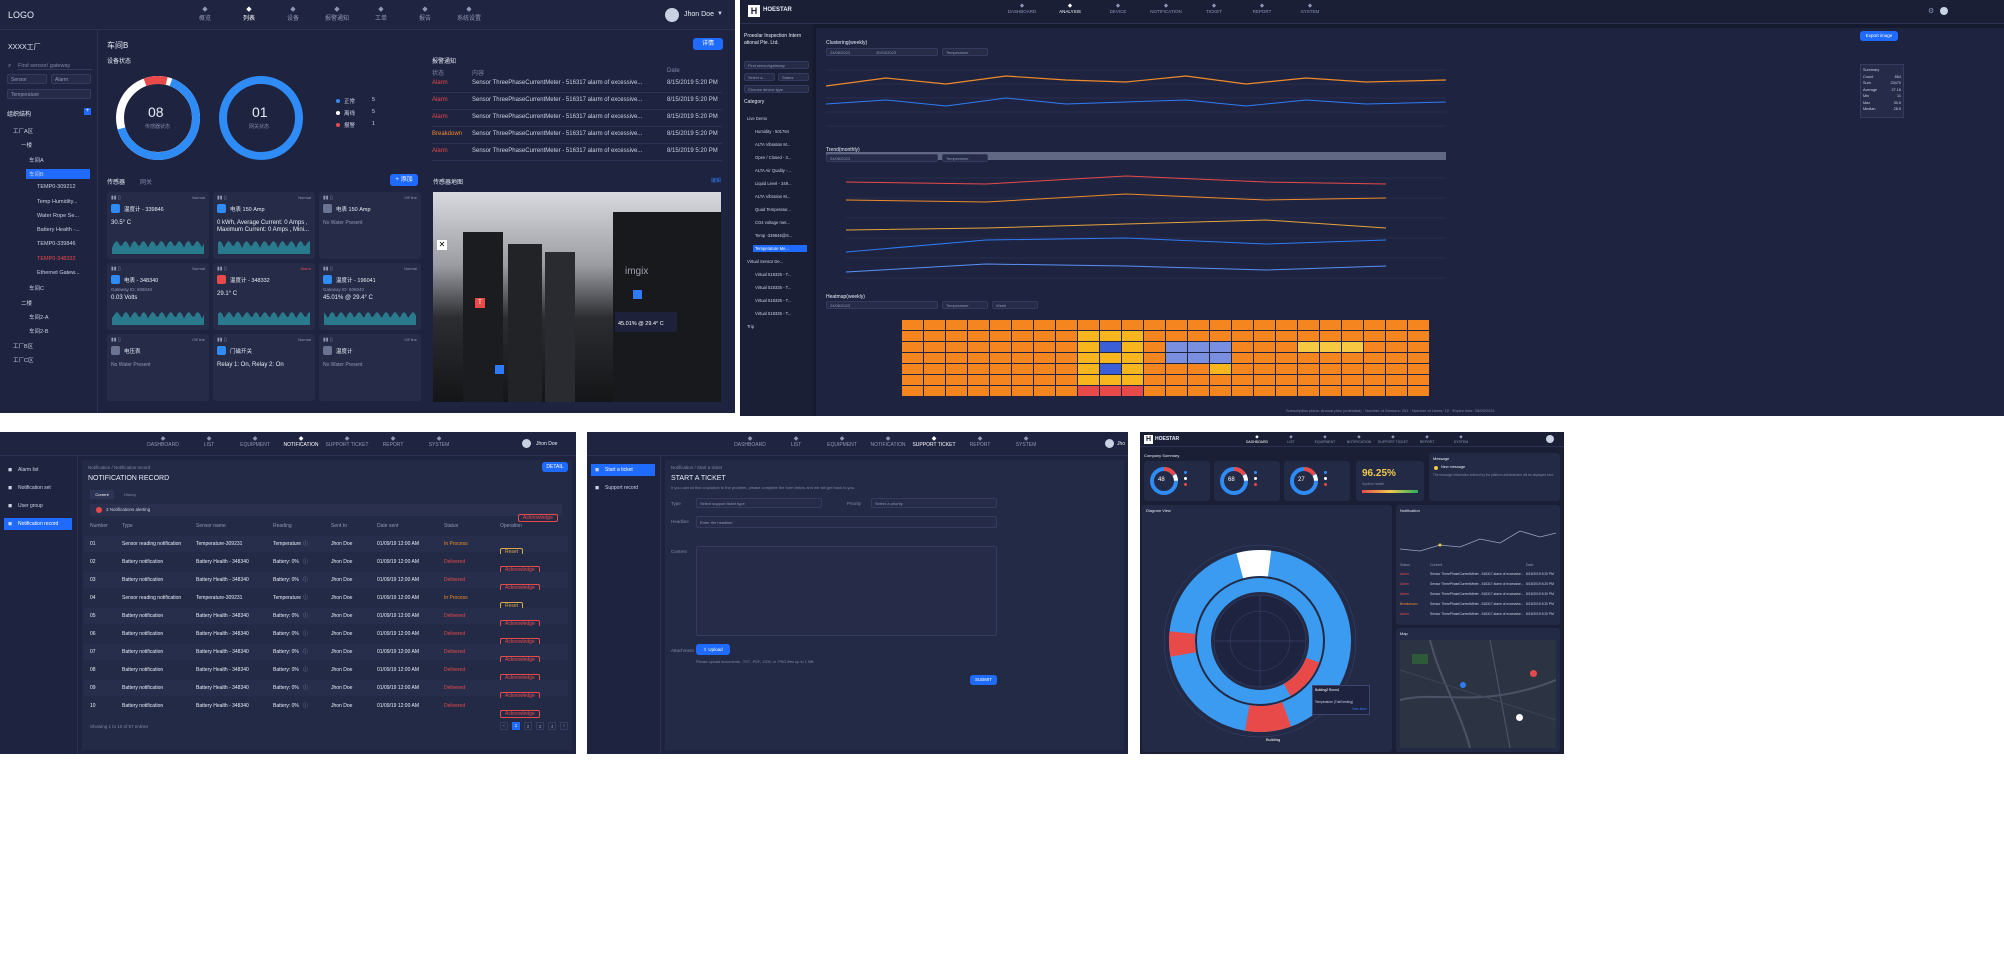 Image resolution: width=2004 pixels, height=964 pixels. Describe the element at coordinates (1478, 694) in the screenshot. I see `city-map` at that location.